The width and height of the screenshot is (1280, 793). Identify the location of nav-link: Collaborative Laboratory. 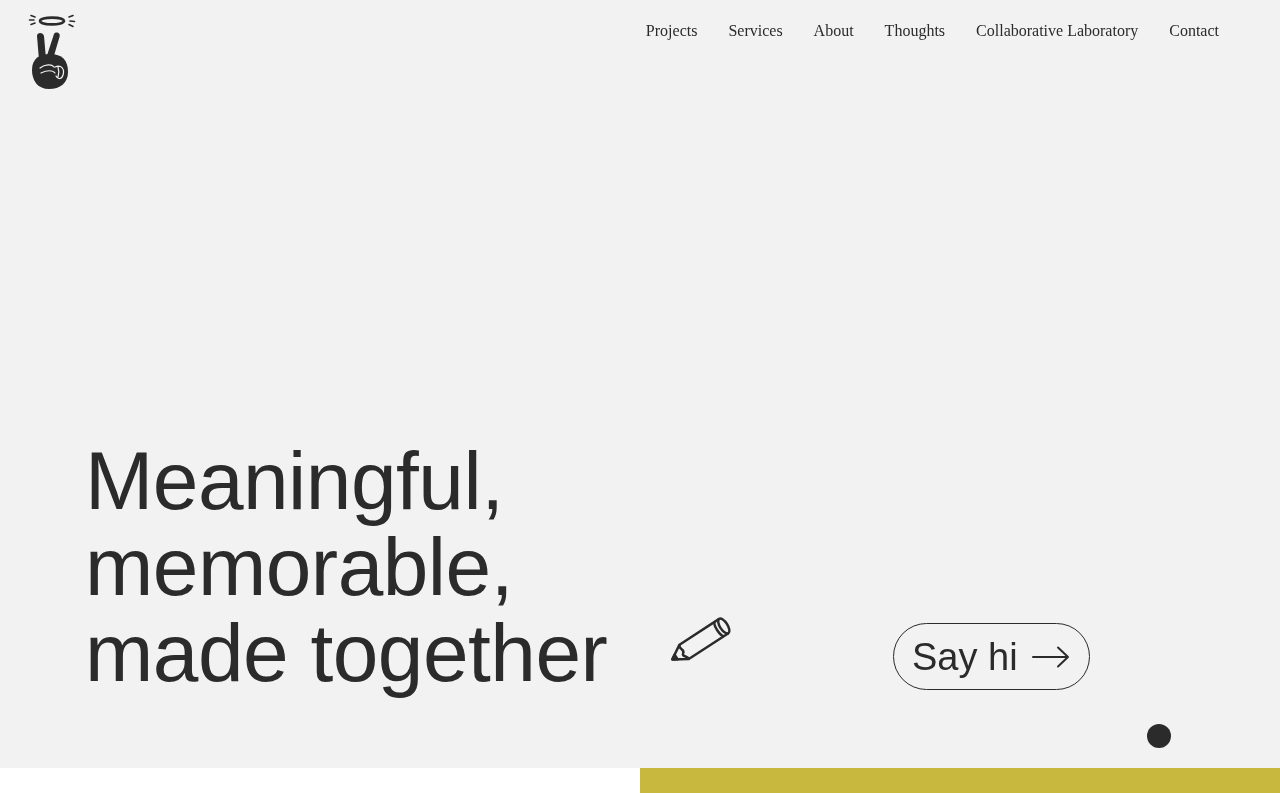
(1057, 31).